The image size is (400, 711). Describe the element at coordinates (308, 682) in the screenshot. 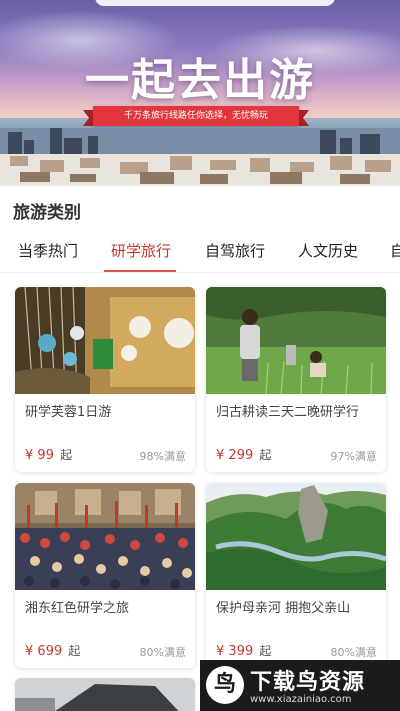

I see `watermark-title: 下载鸟资源` at that location.